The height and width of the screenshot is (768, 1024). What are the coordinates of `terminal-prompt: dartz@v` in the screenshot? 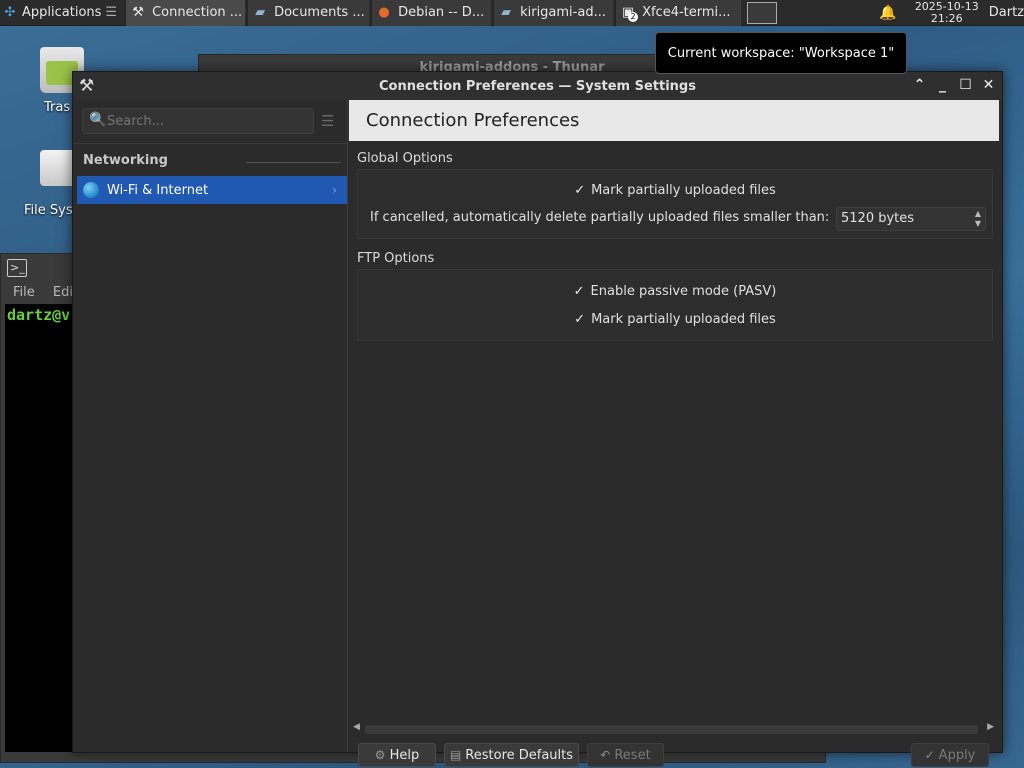 It's located at (39, 315).